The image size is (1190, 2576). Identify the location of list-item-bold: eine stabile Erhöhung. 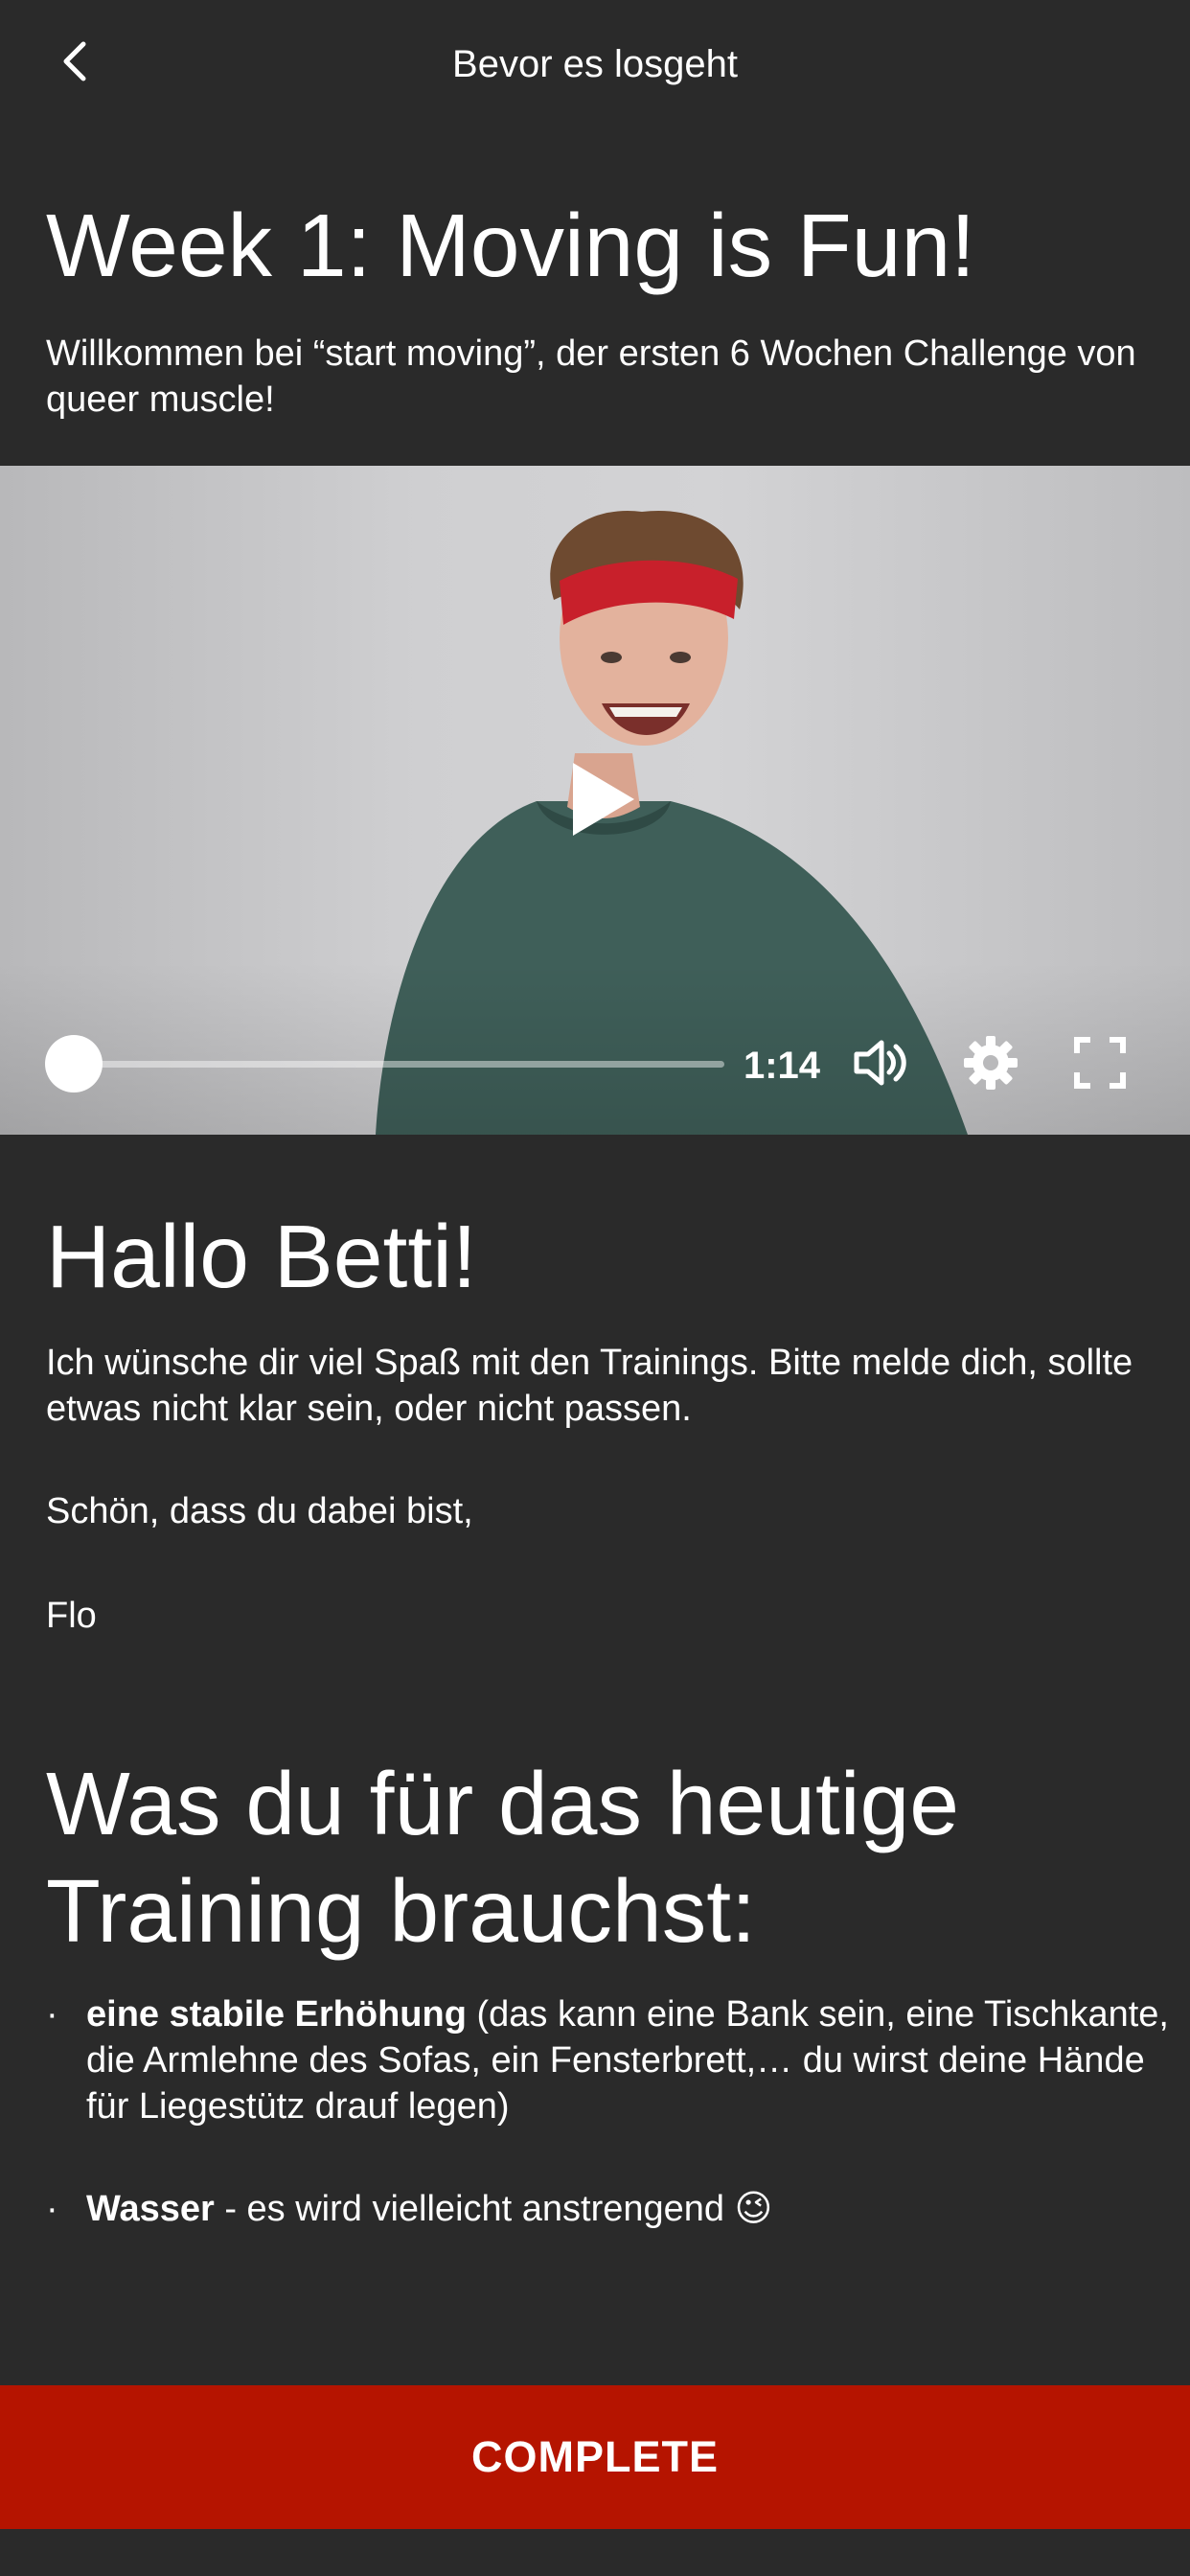
(277, 2014).